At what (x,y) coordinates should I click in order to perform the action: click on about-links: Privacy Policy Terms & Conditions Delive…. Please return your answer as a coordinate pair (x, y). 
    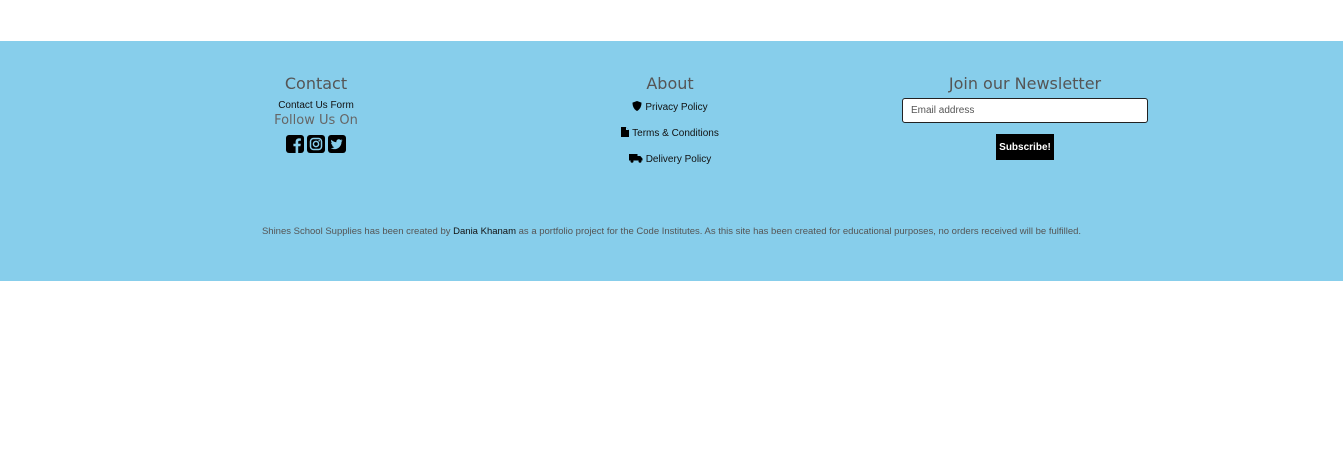
    Looking at the image, I should click on (670, 130).